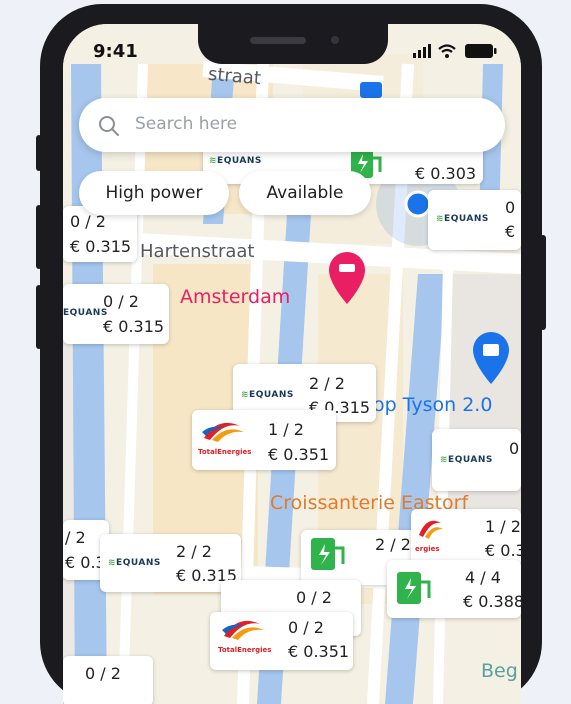 This screenshot has width=571, height=704. I want to click on price: € 0.388, so click(492, 601).